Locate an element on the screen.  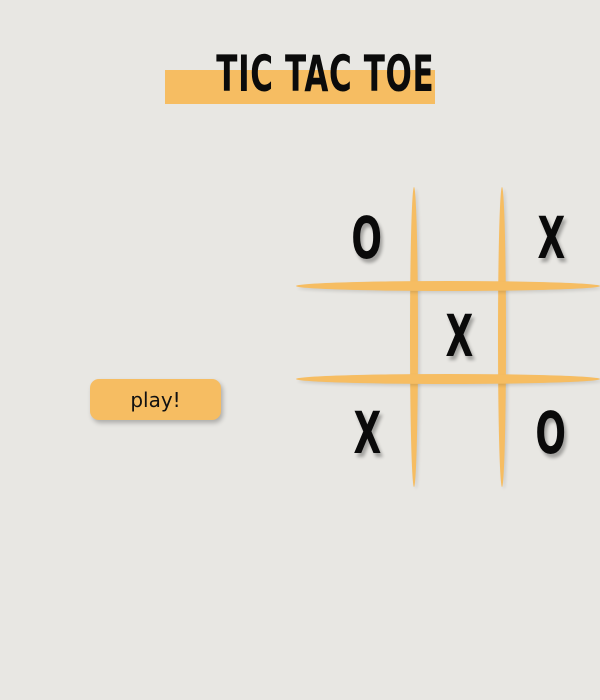
title-banner: TIC TAC TOE is located at coordinates (300, 72).